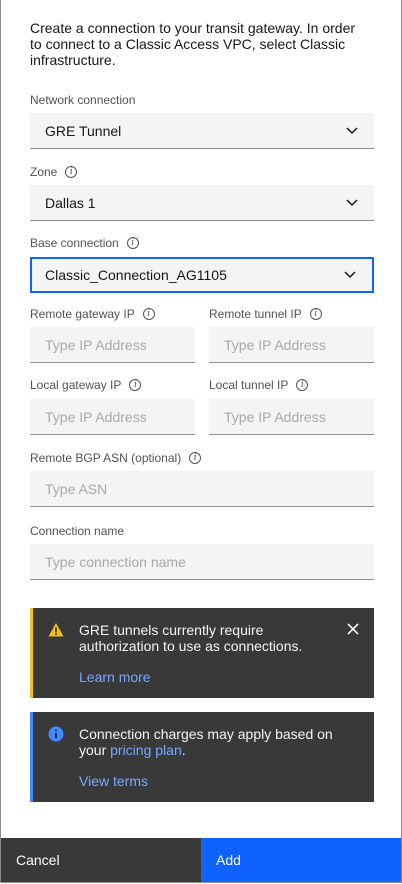  I want to click on remote-gateway-ip-label: Remote gateway IP i, so click(92, 314).